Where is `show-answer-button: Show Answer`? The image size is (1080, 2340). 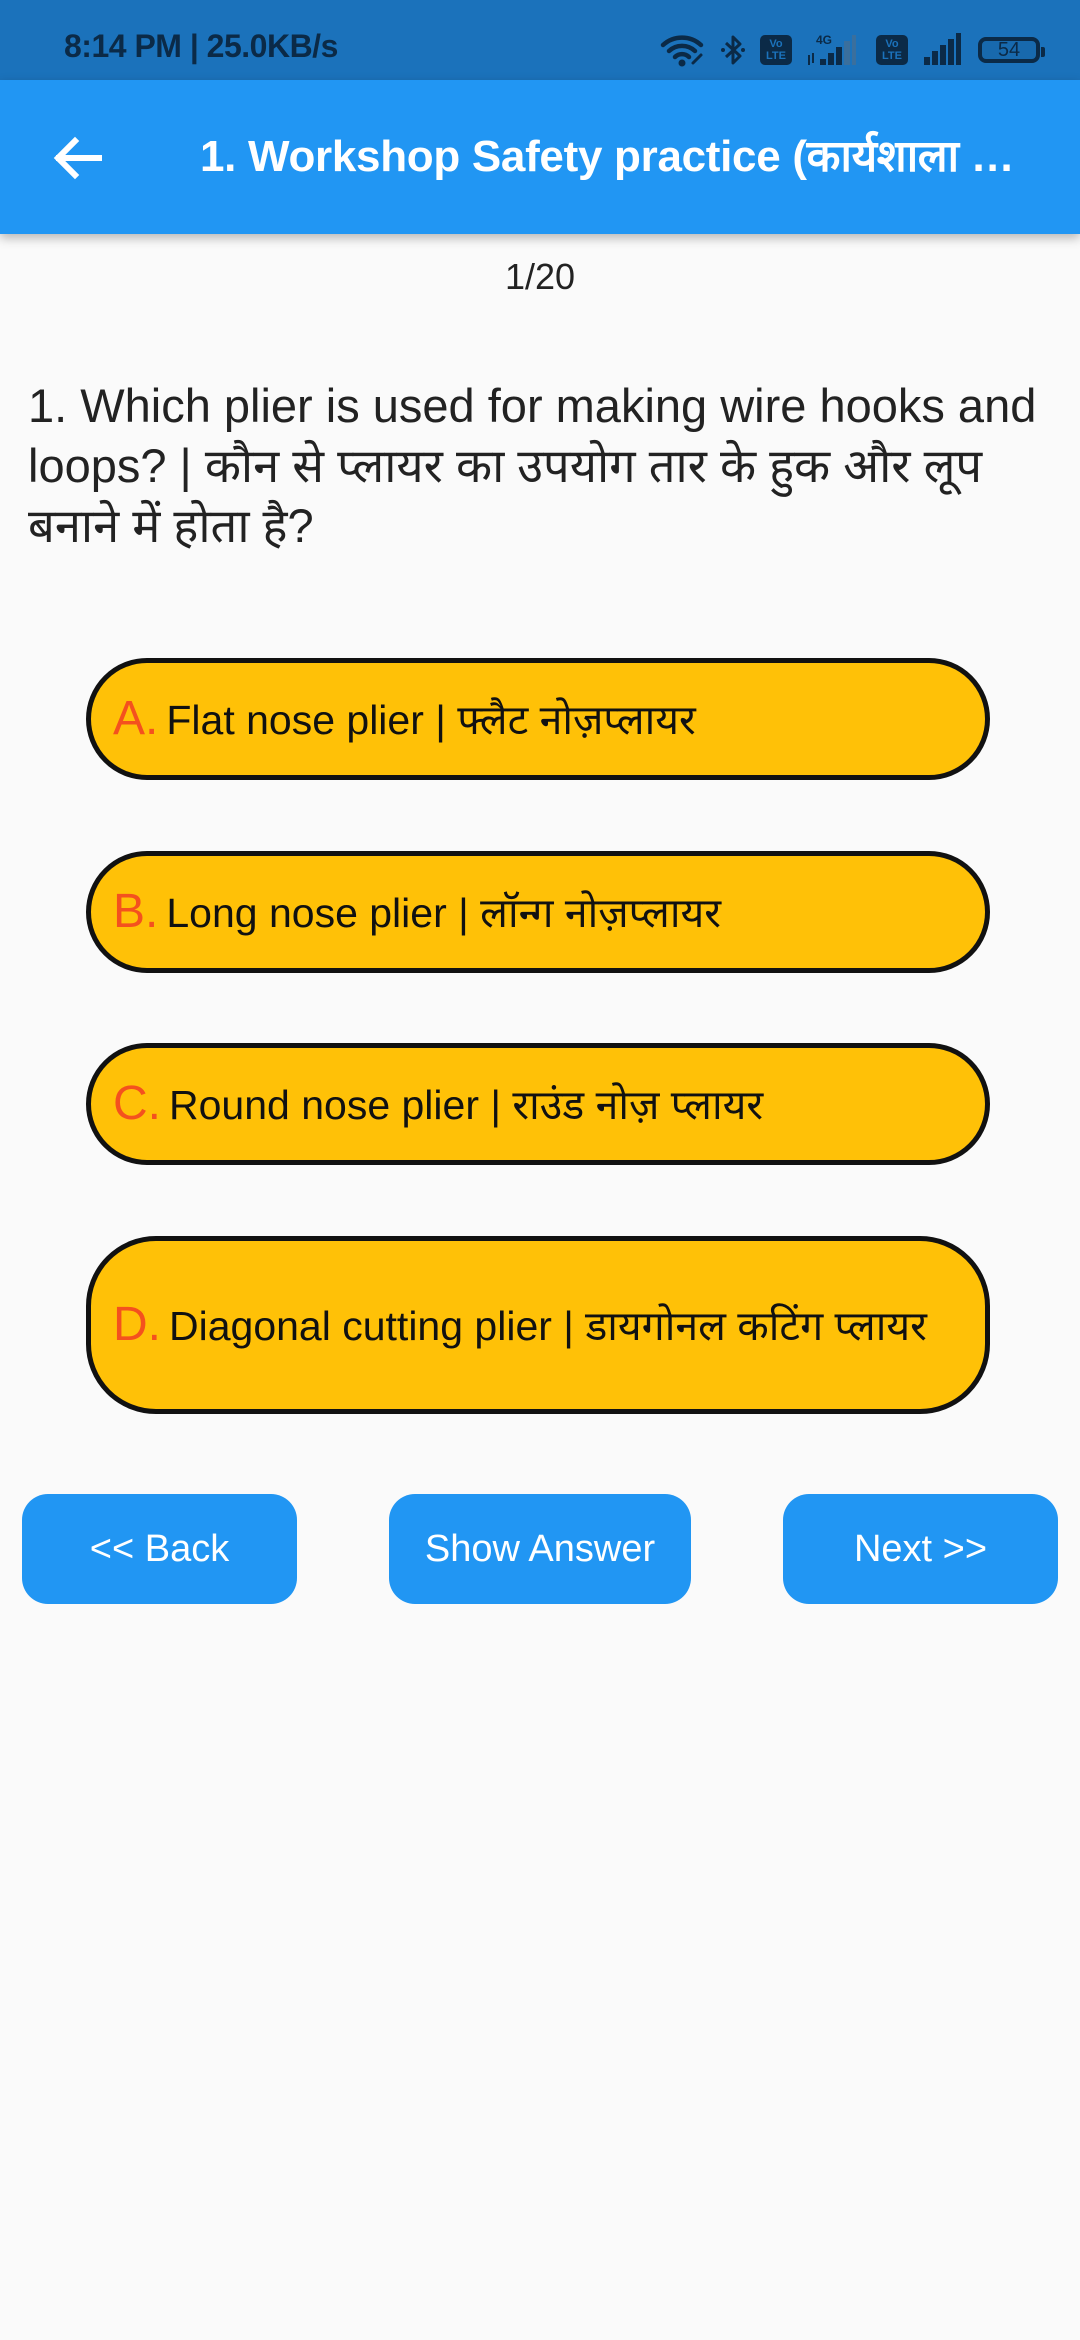 show-answer-button: Show Answer is located at coordinates (540, 1549).